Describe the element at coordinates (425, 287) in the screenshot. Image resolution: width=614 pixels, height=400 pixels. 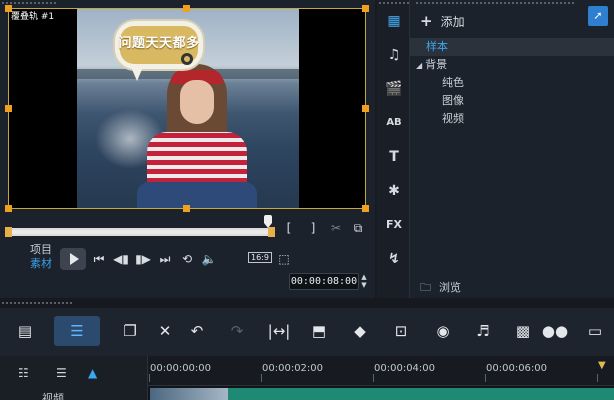
I see `folder-icon: 🗀` at that location.